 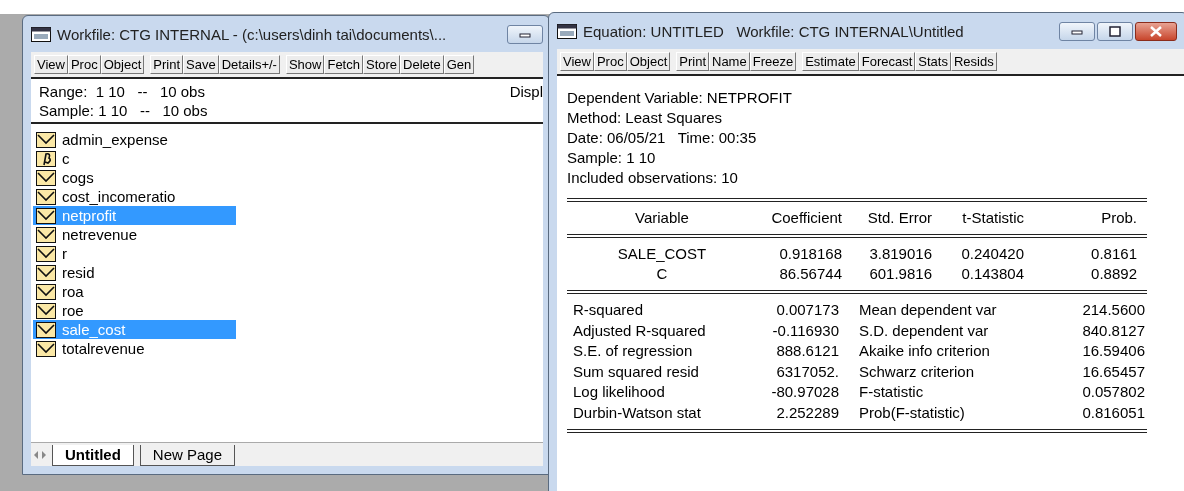 What do you see at coordinates (1113, 254) in the screenshot?
I see `table-cell-text: 0.8161` at bounding box center [1113, 254].